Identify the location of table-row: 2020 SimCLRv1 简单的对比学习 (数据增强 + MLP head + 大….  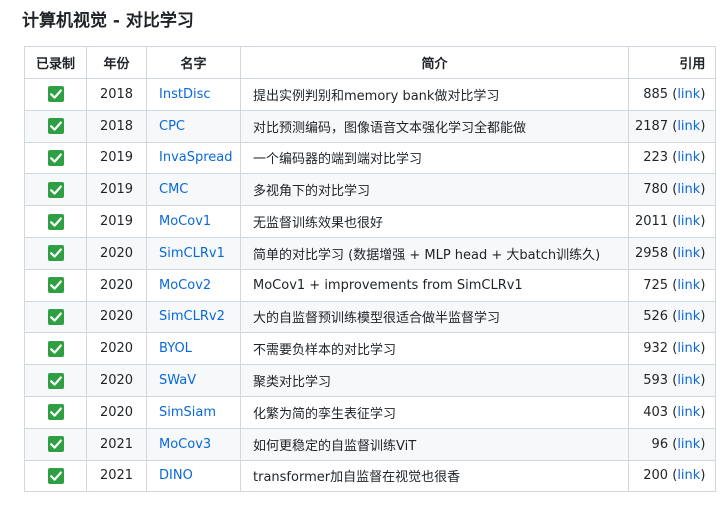
(370, 253).